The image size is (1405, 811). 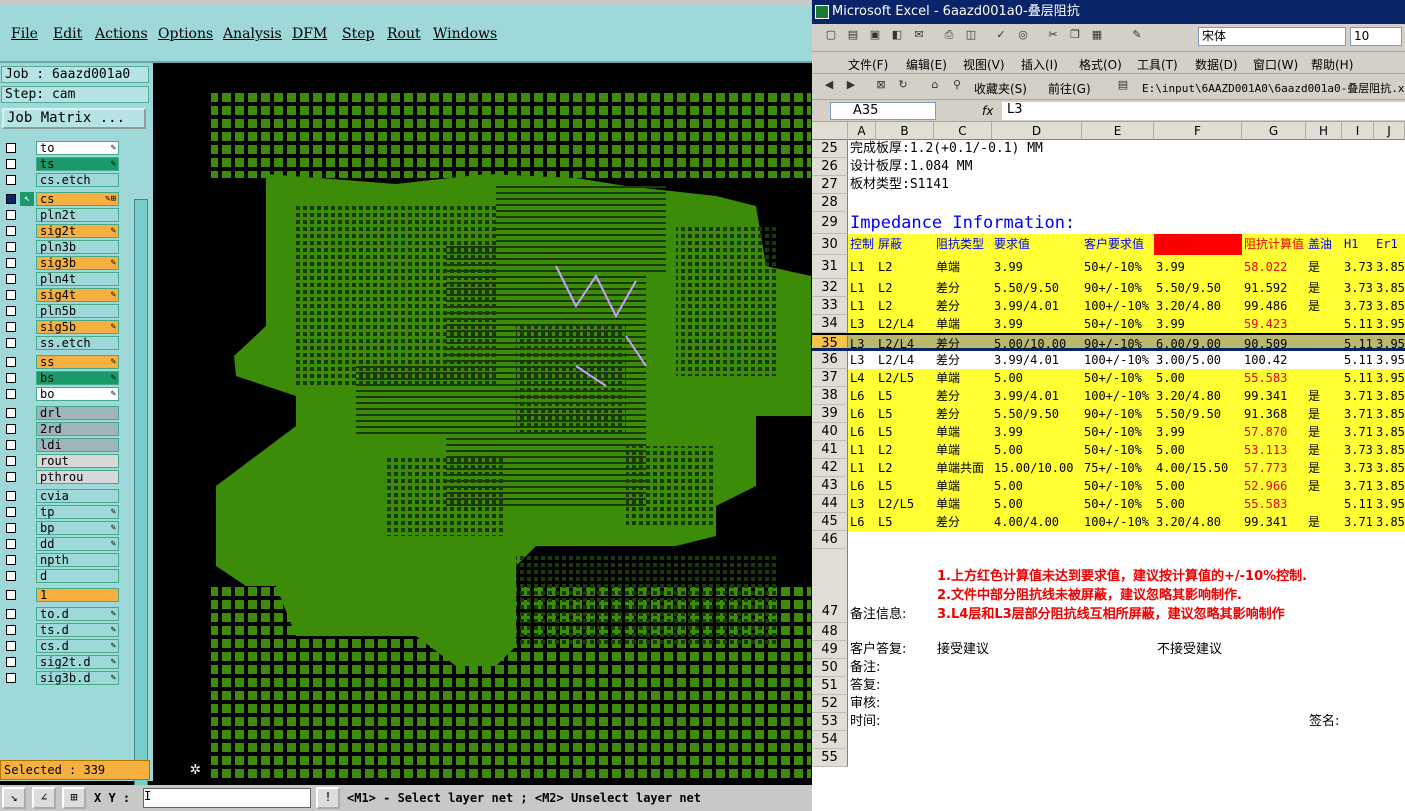 What do you see at coordinates (960, 468) in the screenshot?
I see `cell: 单端共面` at bounding box center [960, 468].